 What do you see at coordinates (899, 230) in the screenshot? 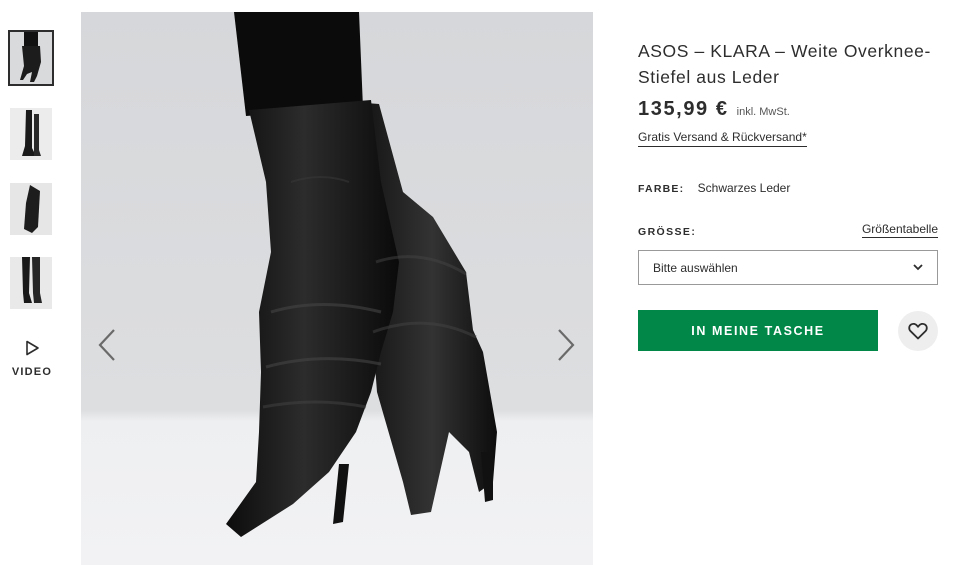
I see `size-guide-link: Größentabelle` at bounding box center [899, 230].